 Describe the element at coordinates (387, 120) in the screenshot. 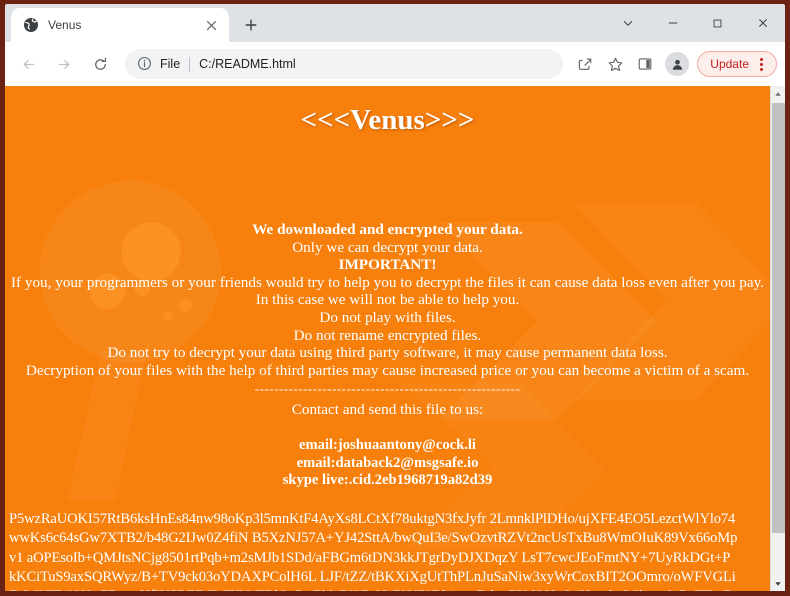

I see `page-title: <<<Venus>>>` at that location.